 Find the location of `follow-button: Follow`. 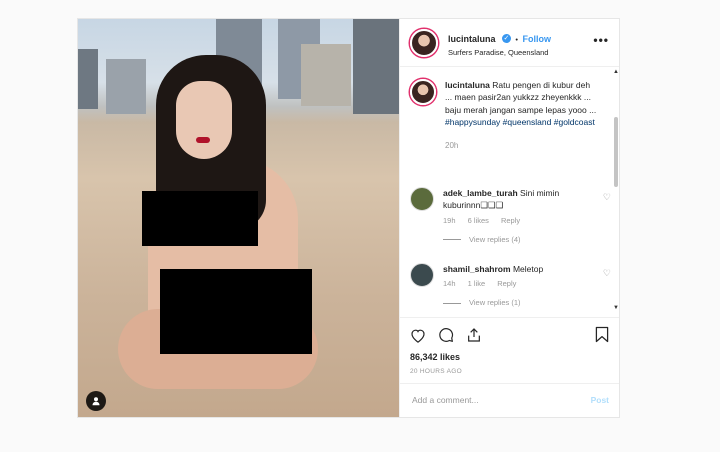

follow-button: Follow is located at coordinates (537, 39).